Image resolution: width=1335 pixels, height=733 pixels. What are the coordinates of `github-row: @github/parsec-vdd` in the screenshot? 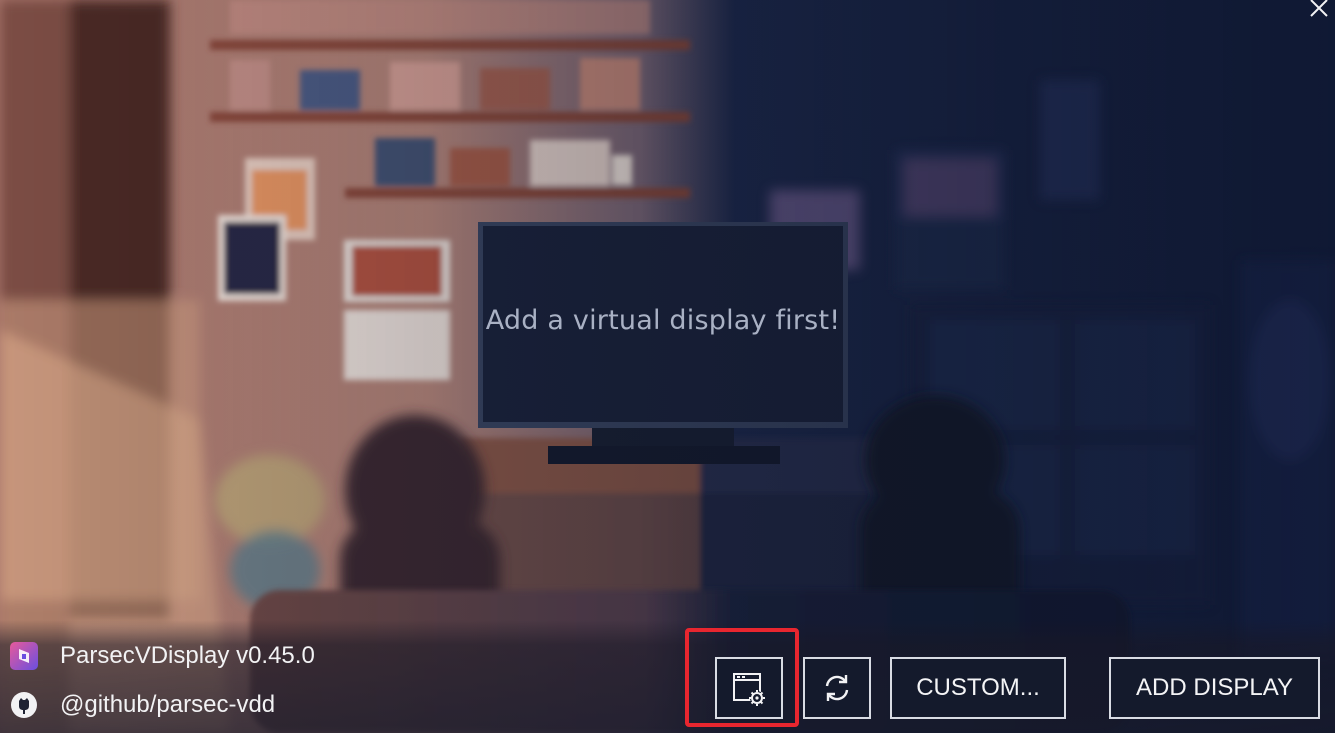 It's located at (141, 705).